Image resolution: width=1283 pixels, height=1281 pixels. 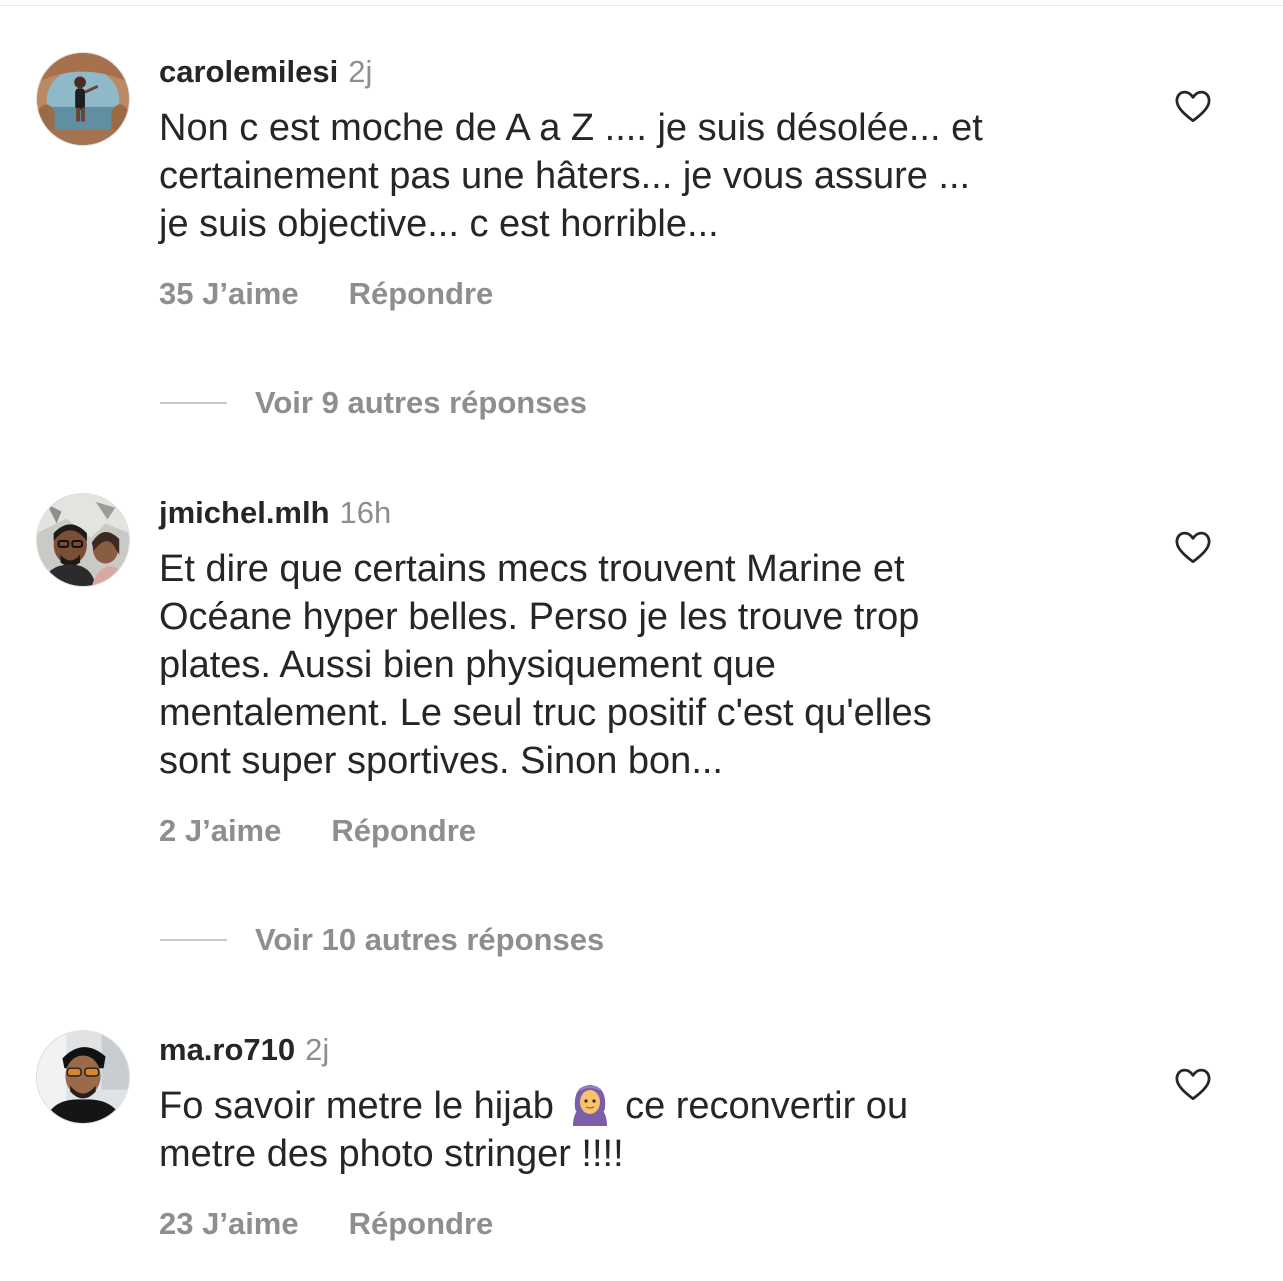 I want to click on comment-header: jmichel.mlh 16h, so click(x=275, y=513).